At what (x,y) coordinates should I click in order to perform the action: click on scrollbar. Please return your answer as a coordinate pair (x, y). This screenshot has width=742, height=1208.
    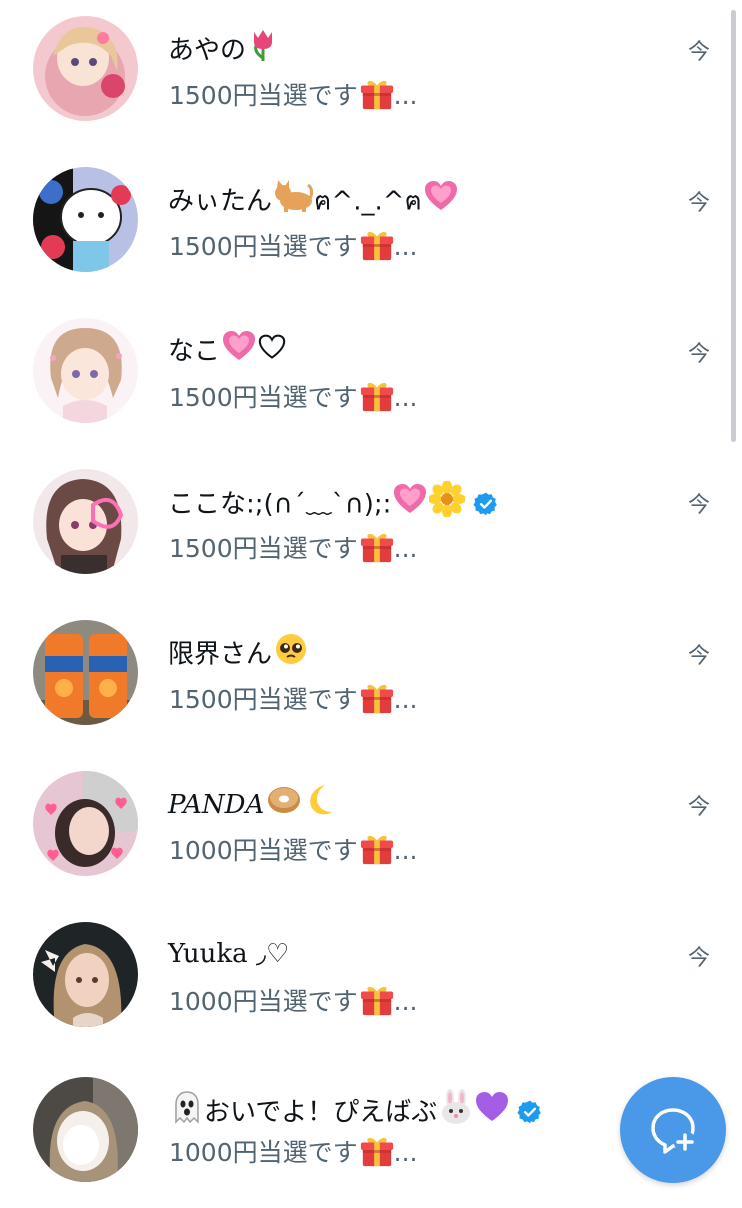
    Looking at the image, I should click on (733, 226).